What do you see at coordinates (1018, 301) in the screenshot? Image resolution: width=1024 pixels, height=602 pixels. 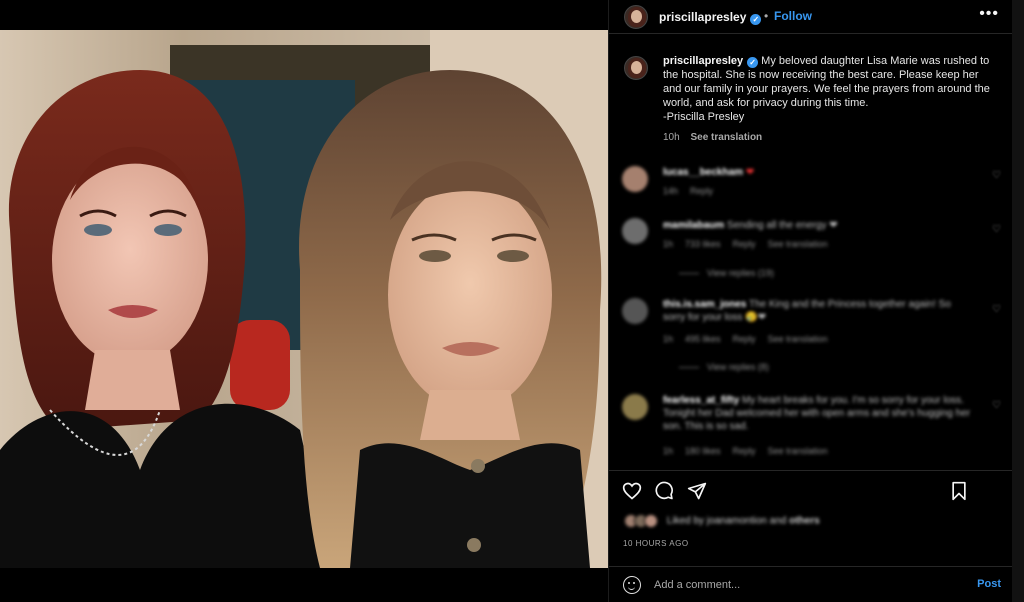 I see `window-scrollbar` at bounding box center [1018, 301].